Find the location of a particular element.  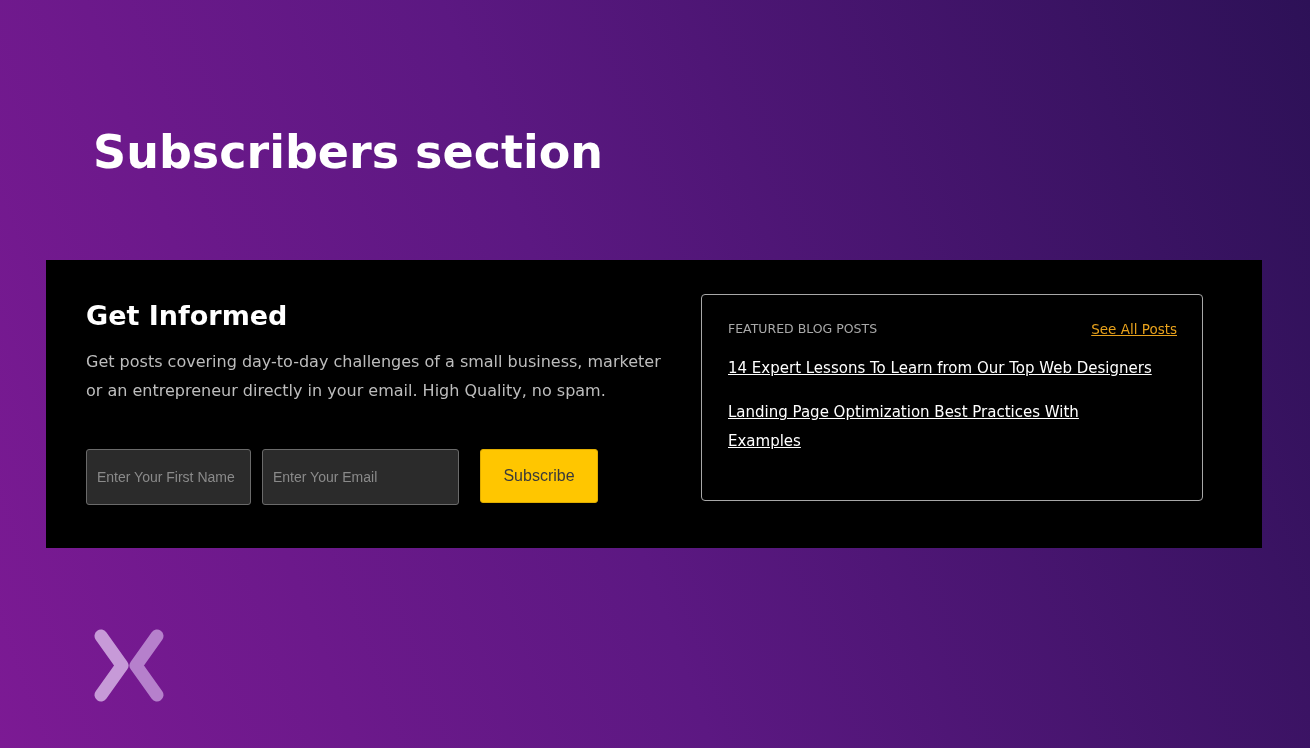

featured-posts-title: FEATURED BLOG POSTS is located at coordinates (803, 329).